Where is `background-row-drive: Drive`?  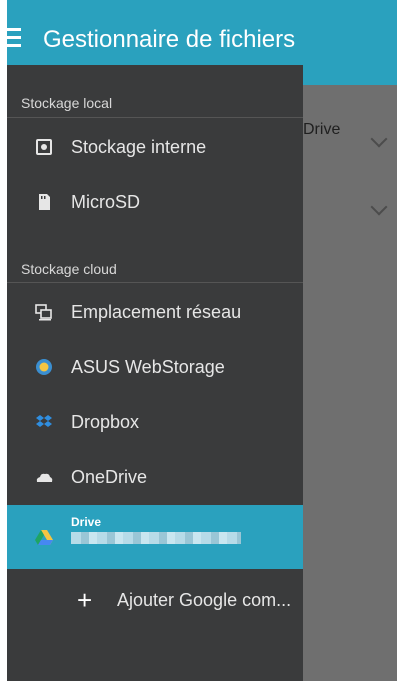
background-row-drive: Drive is located at coordinates (350, 116).